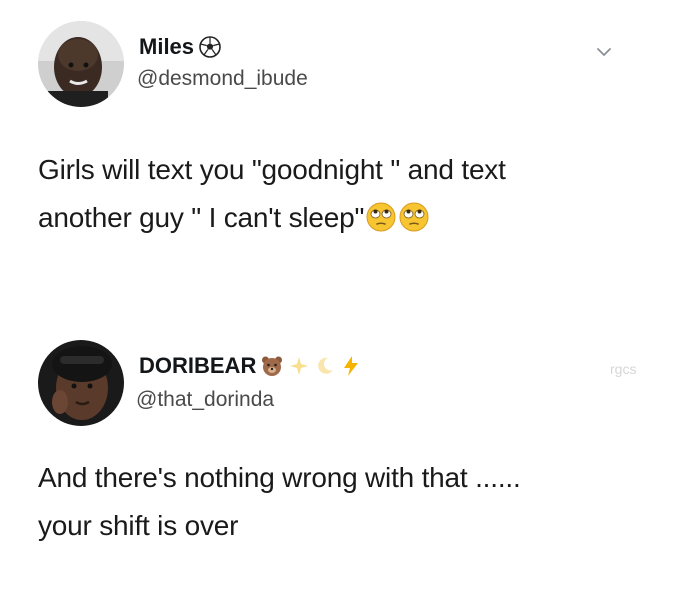 The height and width of the screenshot is (606, 680). I want to click on tweet-text-line-with-emoji: another guy " I can't sleep", so click(338, 218).